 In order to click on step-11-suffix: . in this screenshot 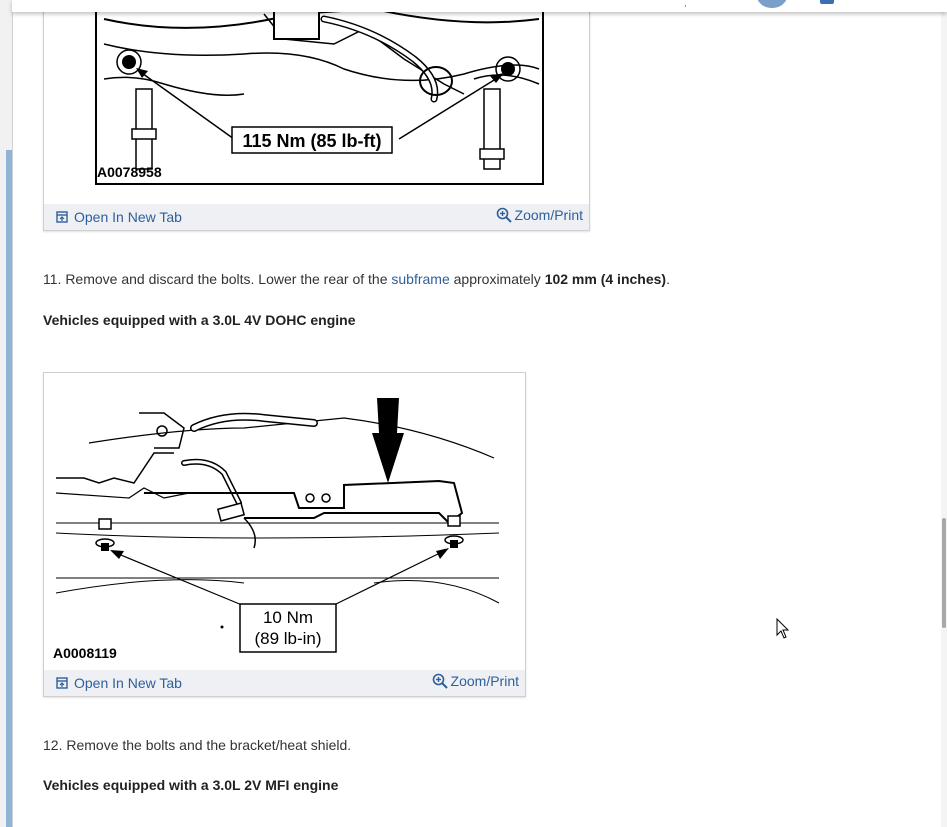, I will do `click(668, 279)`.